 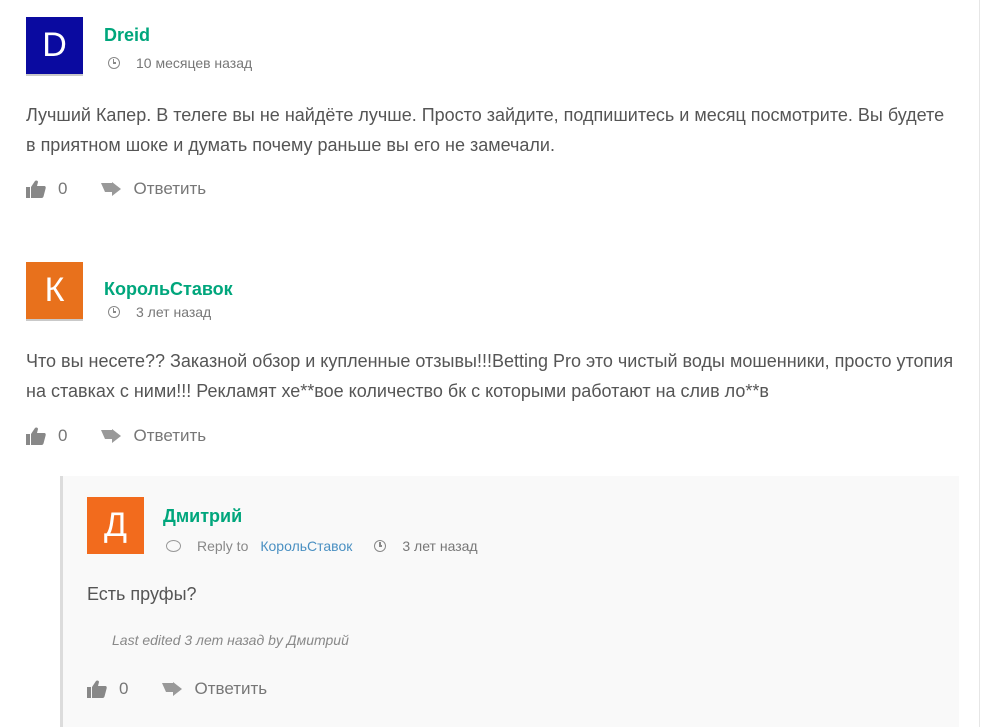 What do you see at coordinates (979, 363) in the screenshot?
I see `thread-border` at bounding box center [979, 363].